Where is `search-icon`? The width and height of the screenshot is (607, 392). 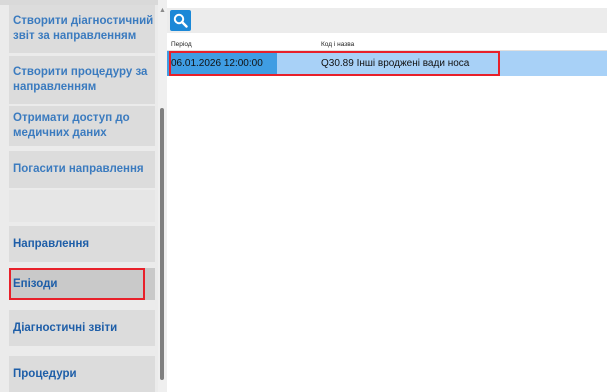
search-icon is located at coordinates (180, 20).